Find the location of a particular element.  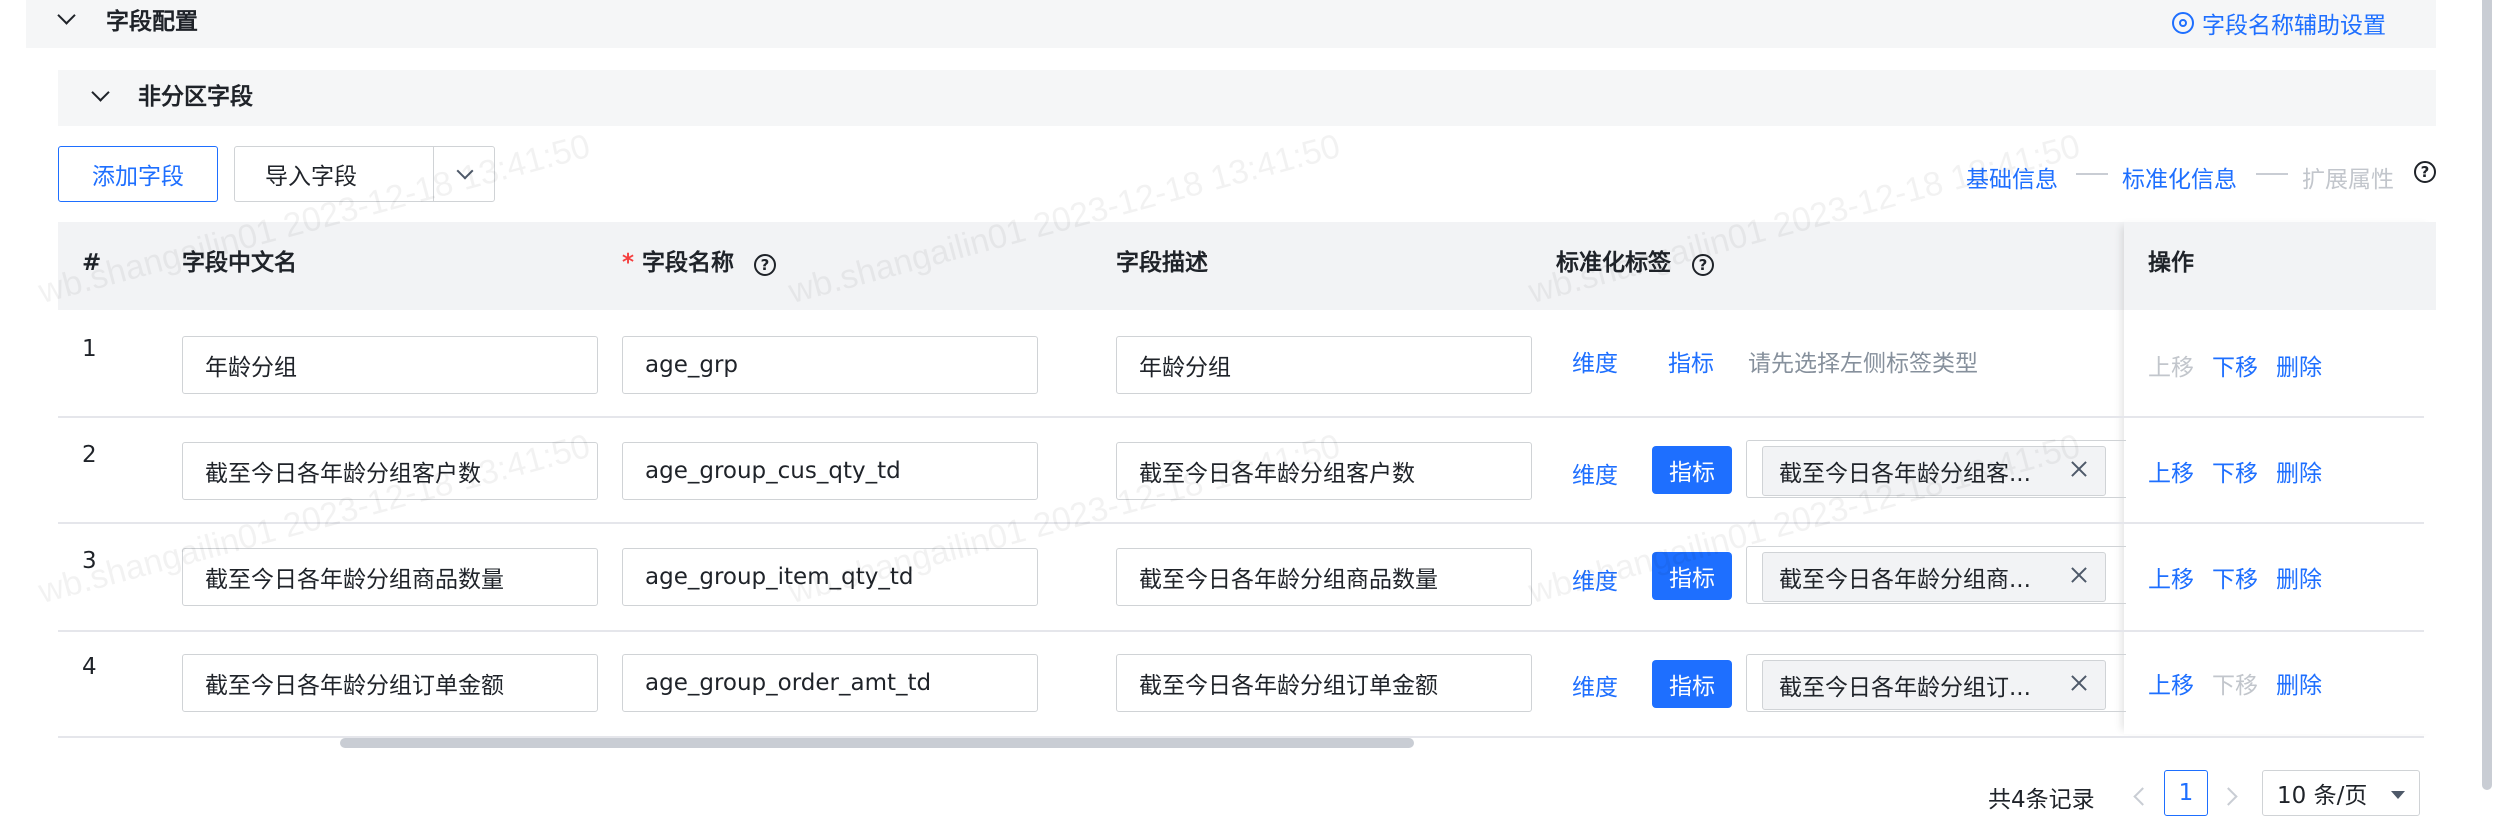

page-size-select: 10 条/页 is located at coordinates (2341, 793).